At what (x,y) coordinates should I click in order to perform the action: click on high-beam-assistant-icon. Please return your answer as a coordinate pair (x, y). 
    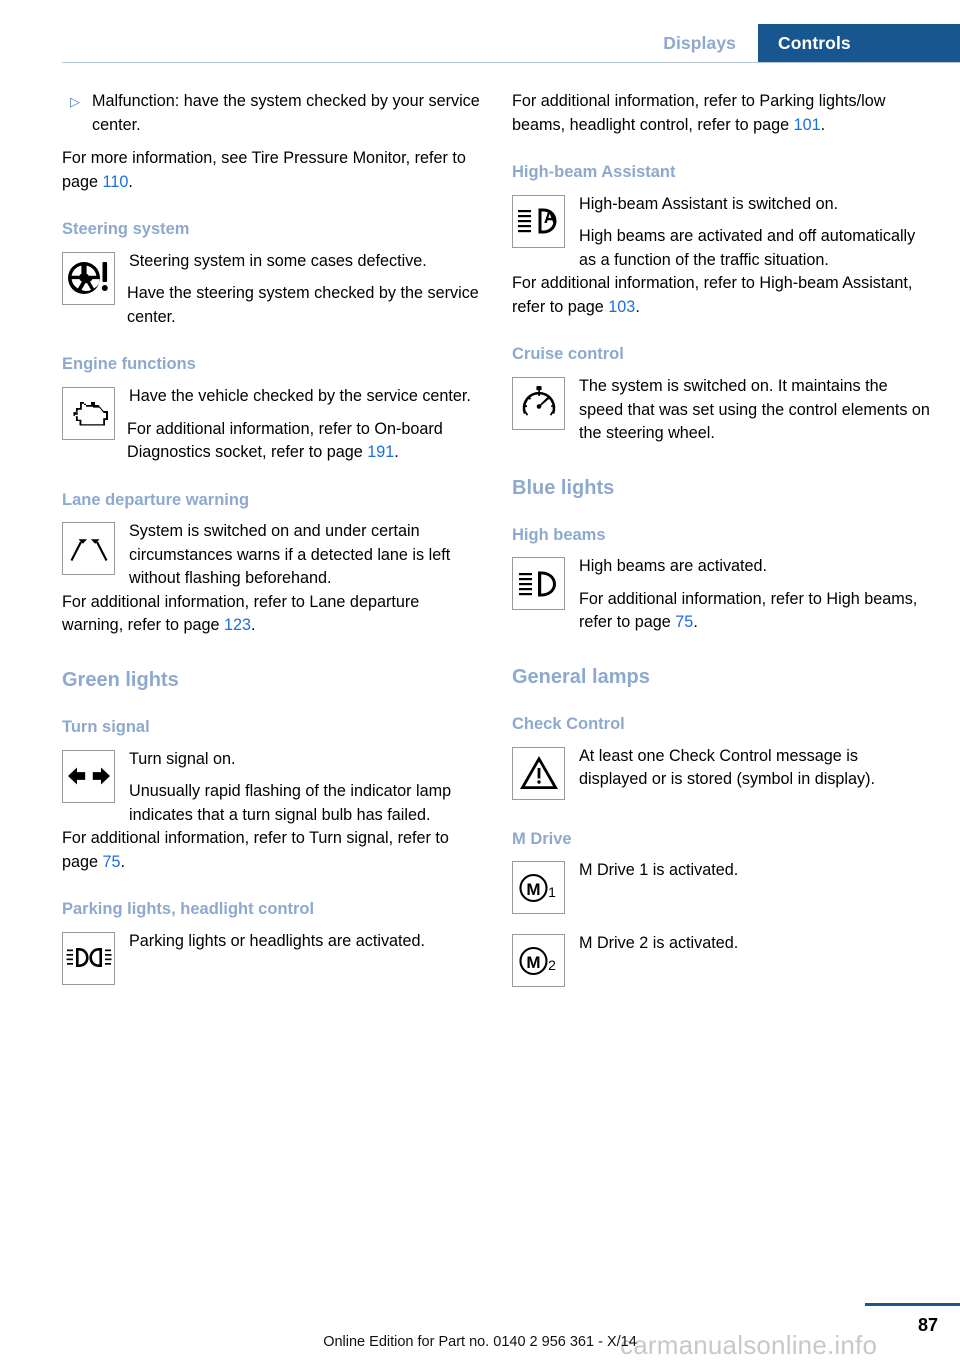
    Looking at the image, I should click on (538, 221).